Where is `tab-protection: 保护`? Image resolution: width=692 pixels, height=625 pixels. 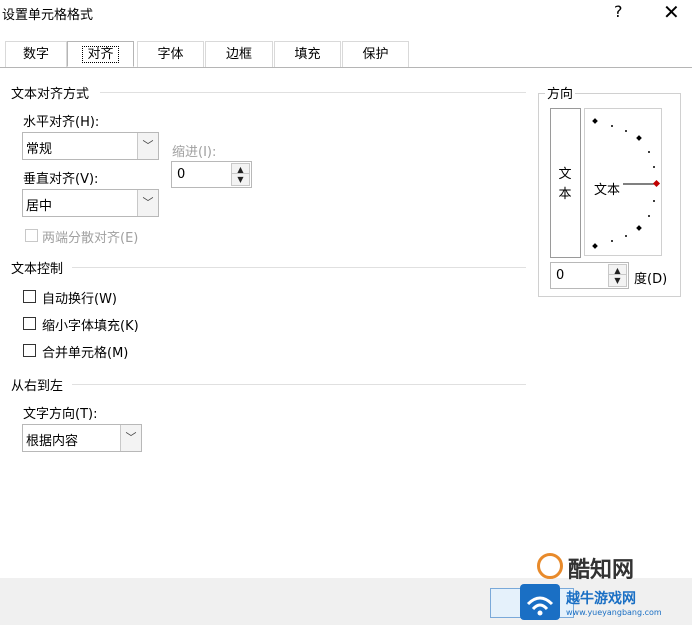 tab-protection: 保护 is located at coordinates (375, 54).